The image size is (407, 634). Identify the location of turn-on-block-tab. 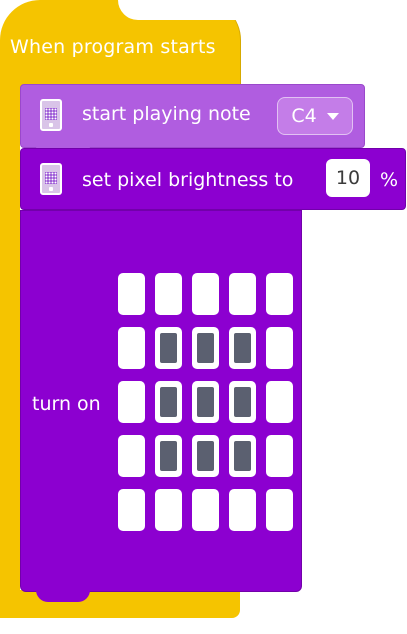
(63, 596).